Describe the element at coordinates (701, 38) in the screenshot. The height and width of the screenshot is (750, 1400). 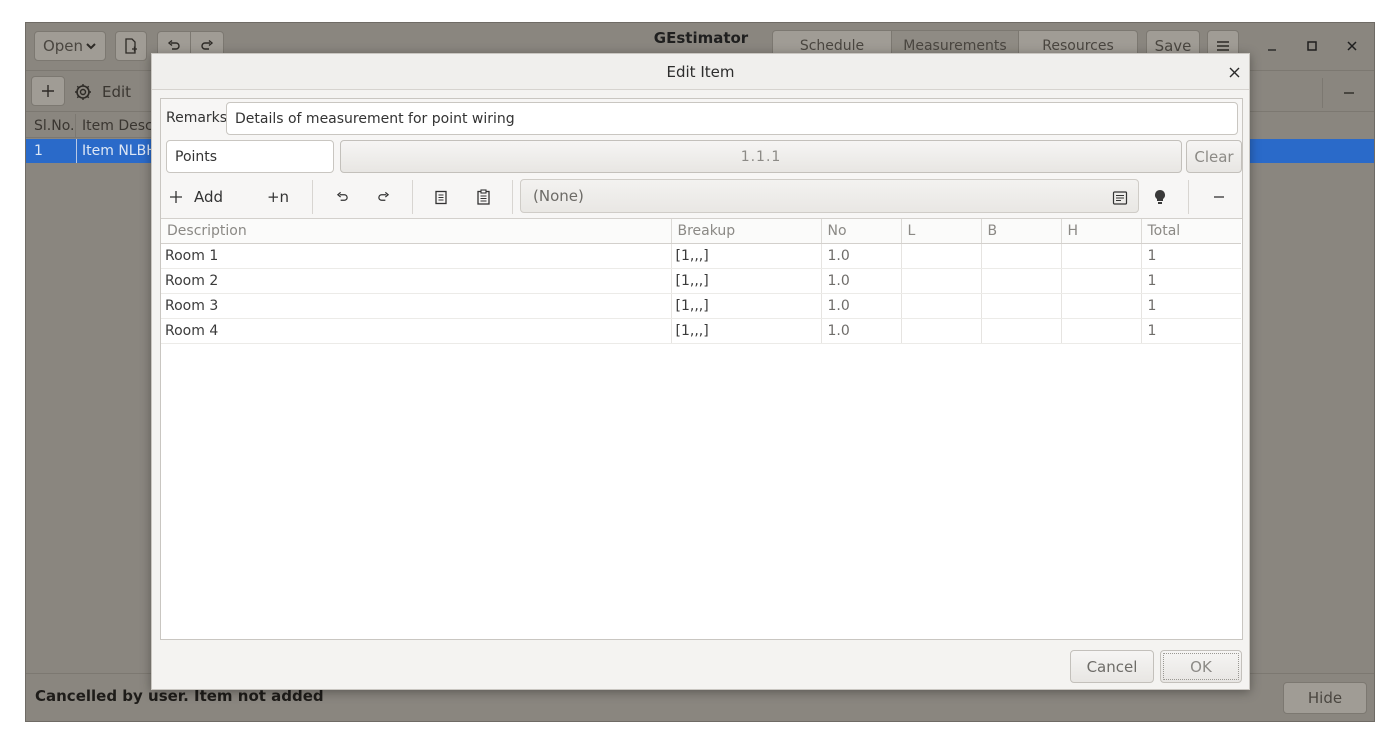
I see `app-title: GEstimator` at that location.